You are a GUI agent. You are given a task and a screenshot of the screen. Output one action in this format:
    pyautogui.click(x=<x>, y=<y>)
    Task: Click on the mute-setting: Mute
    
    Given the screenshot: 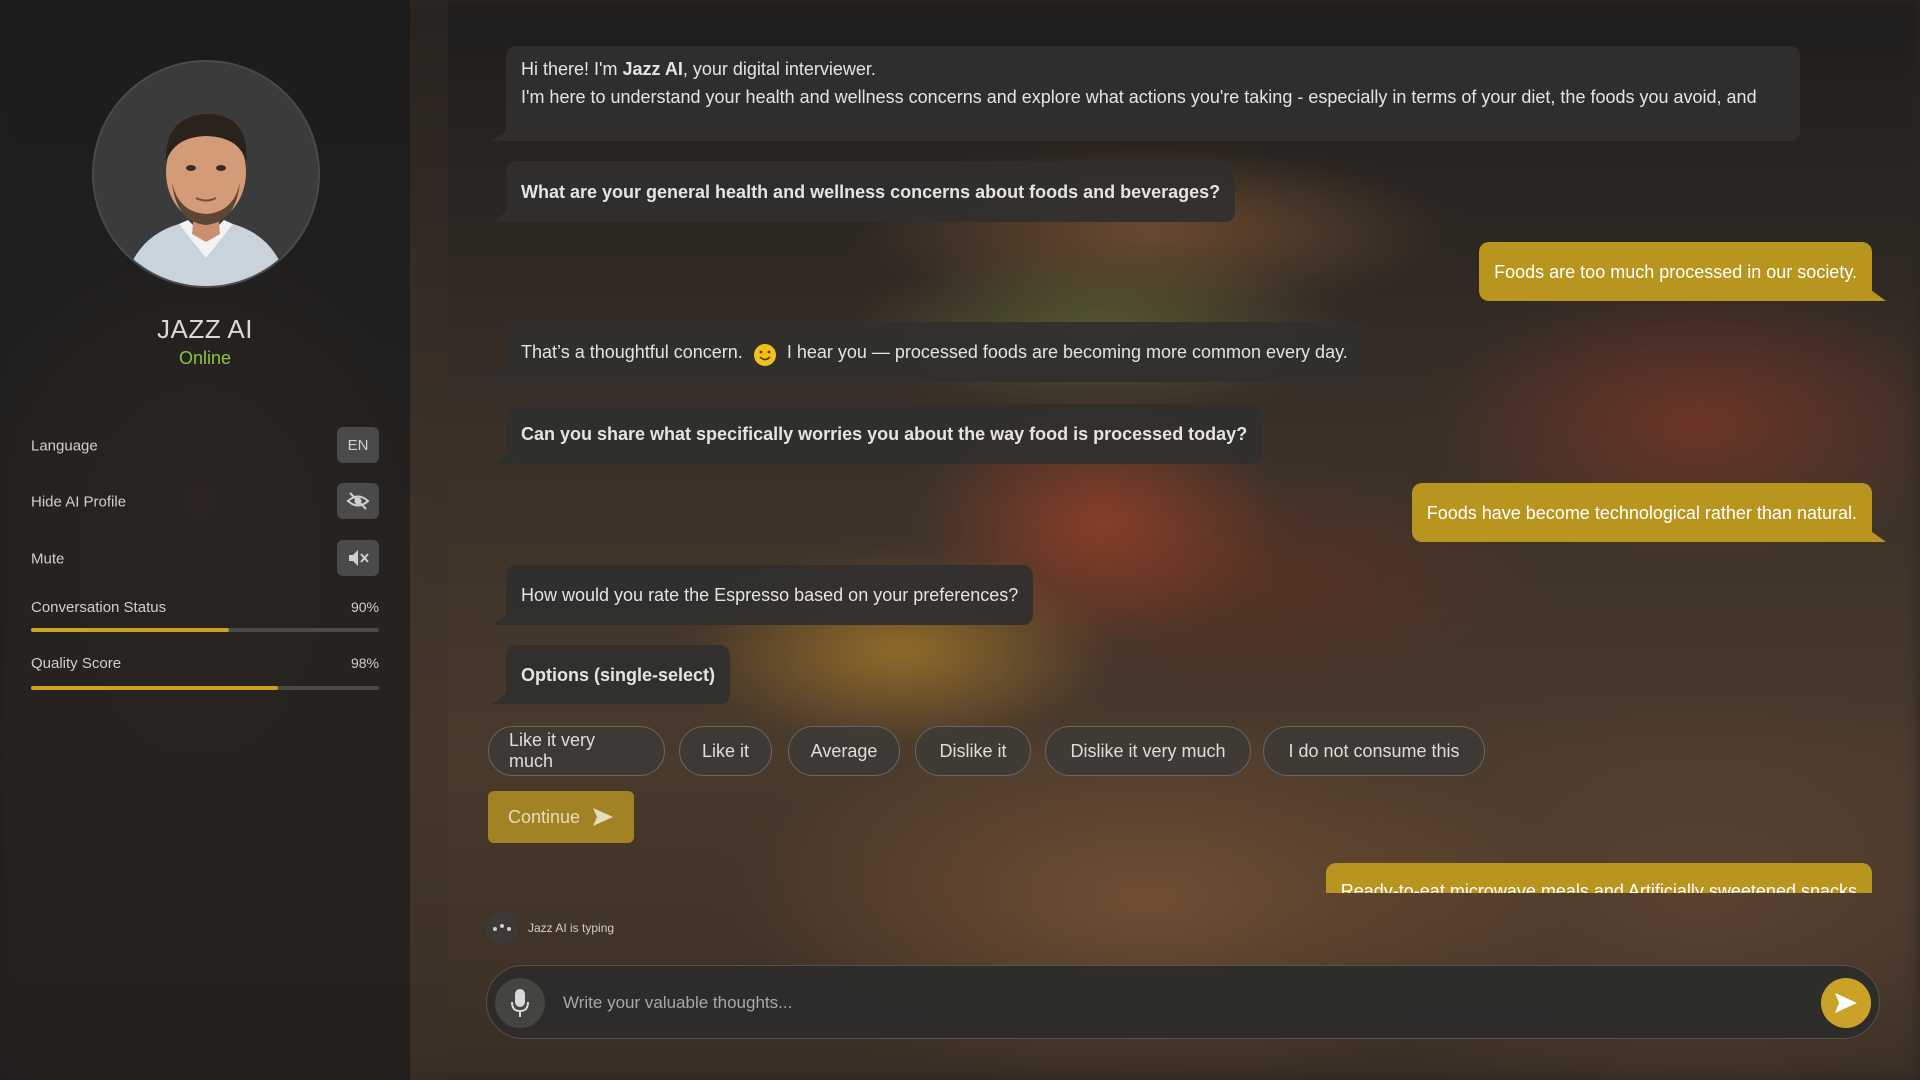 What is the action you would take?
    pyautogui.click(x=205, y=559)
    